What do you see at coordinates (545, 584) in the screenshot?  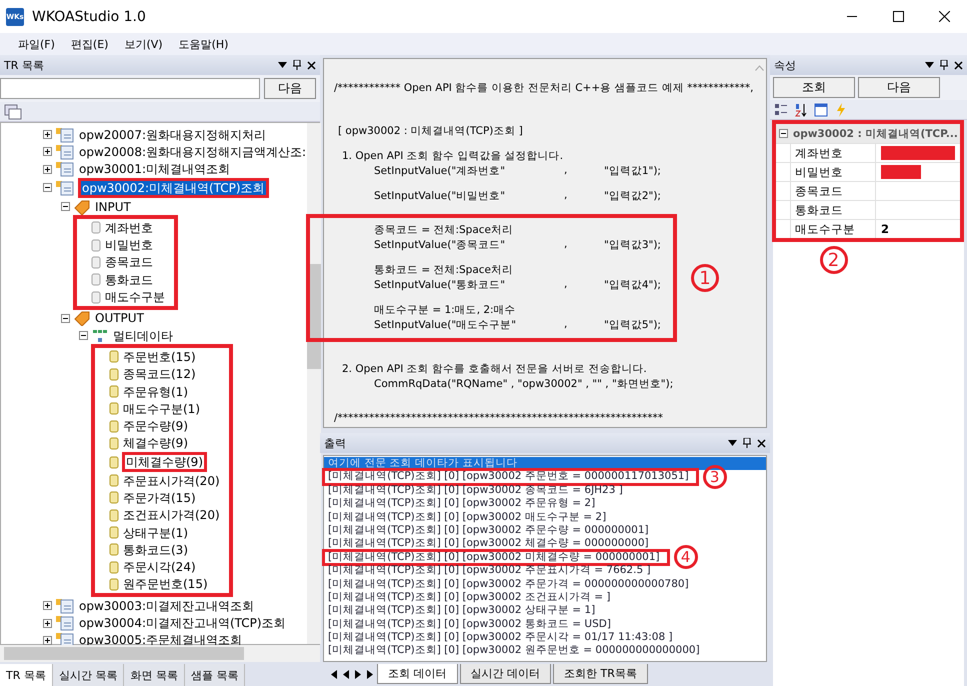 I see `output-line: [미체결내역(TCP)조회] [0] [opw30002 주문가격 = 000000000000780]` at bounding box center [545, 584].